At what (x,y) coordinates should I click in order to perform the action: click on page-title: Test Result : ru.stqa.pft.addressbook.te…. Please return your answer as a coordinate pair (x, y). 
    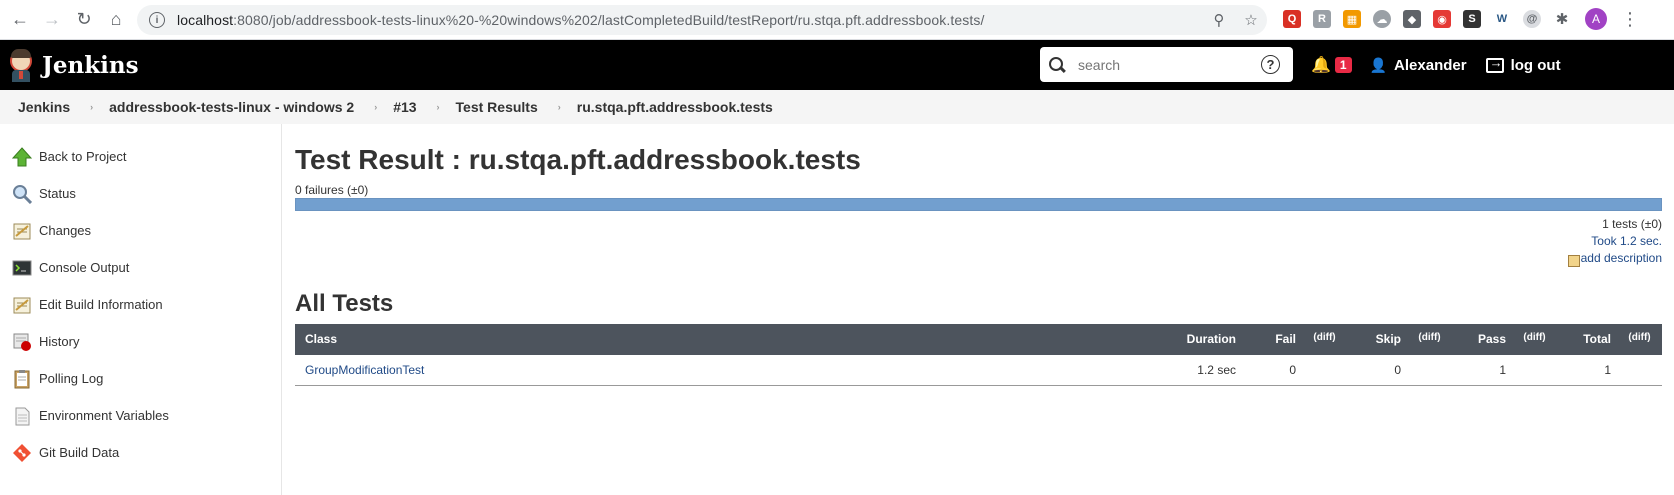
    Looking at the image, I should click on (578, 159).